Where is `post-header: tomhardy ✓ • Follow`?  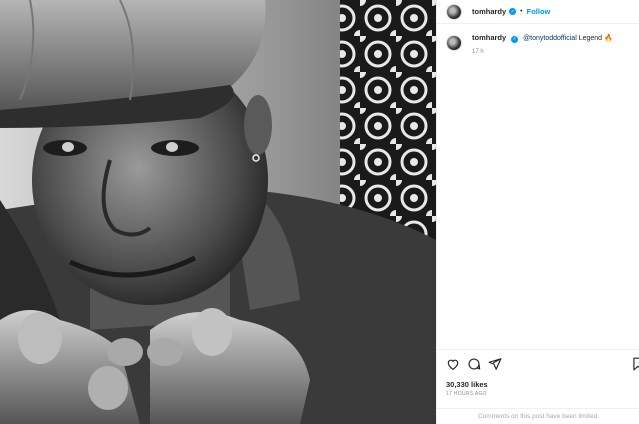 post-header: tomhardy ✓ • Follow is located at coordinates (538, 12).